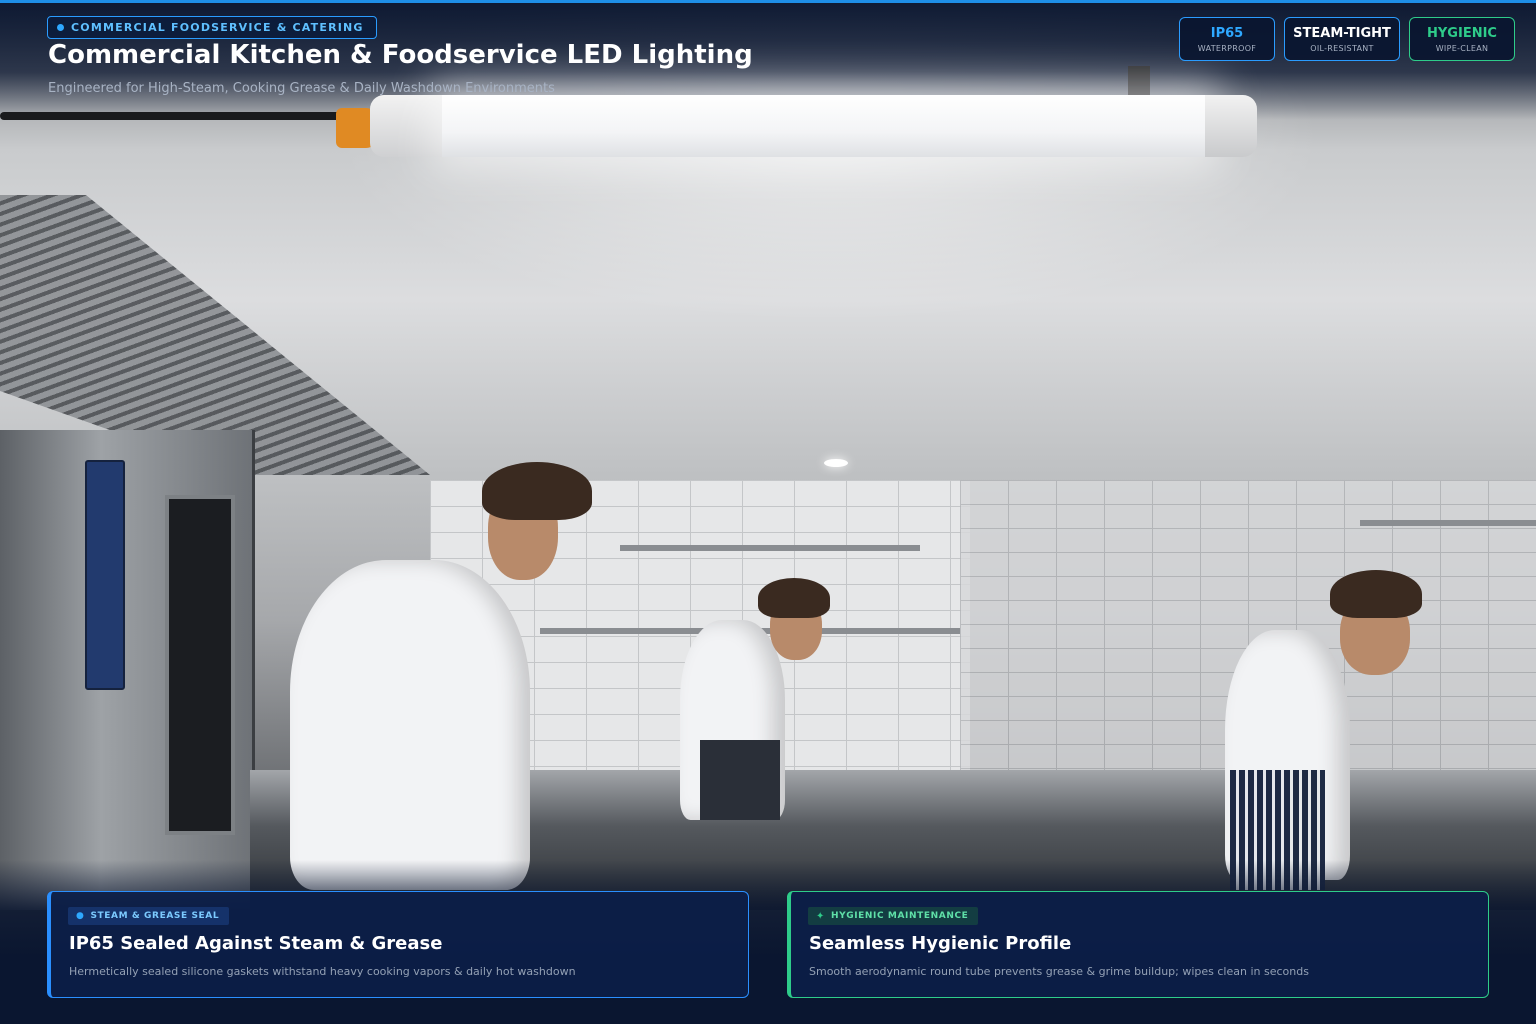 This screenshot has width=1536, height=1024. Describe the element at coordinates (1448, 523) in the screenshot. I see `plate-shelf` at that location.